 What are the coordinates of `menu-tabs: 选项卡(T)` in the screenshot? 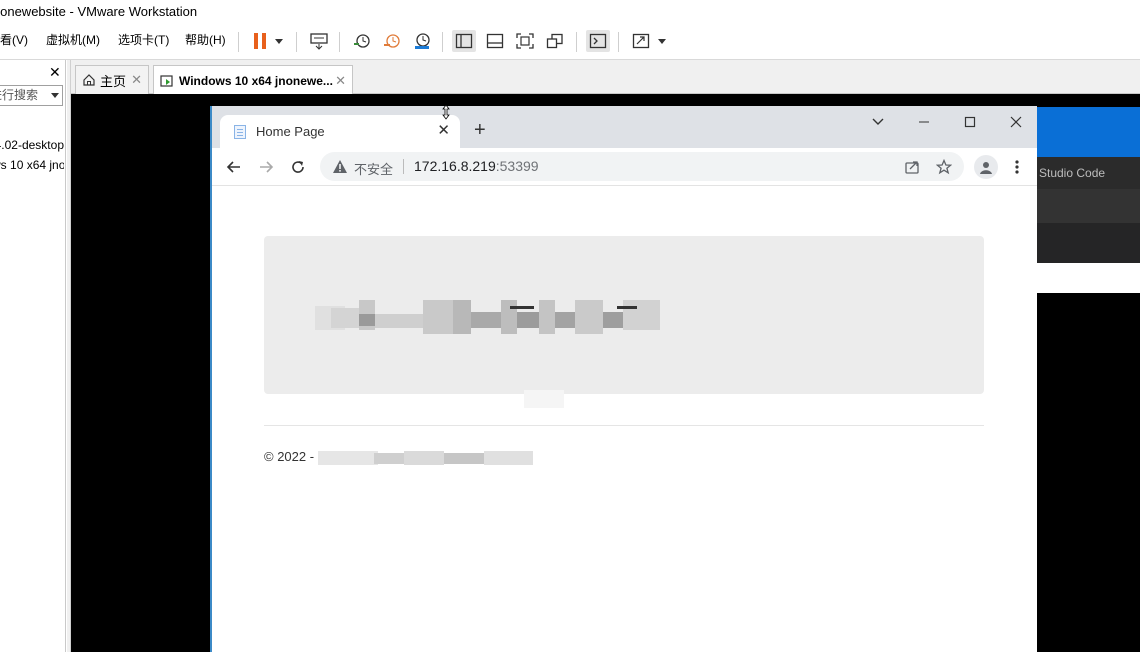 It's located at (143, 42).